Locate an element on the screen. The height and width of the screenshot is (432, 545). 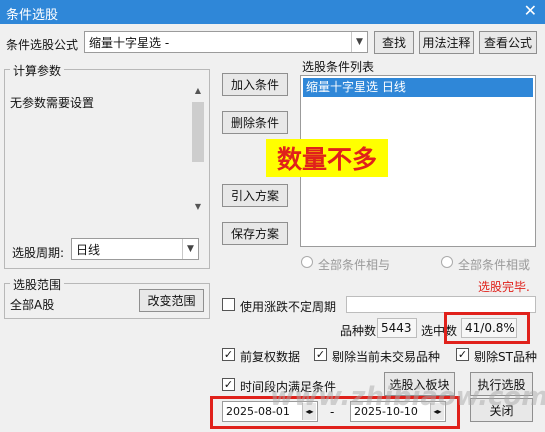
fq-data-checkbox: ✓ is located at coordinates (228, 354).